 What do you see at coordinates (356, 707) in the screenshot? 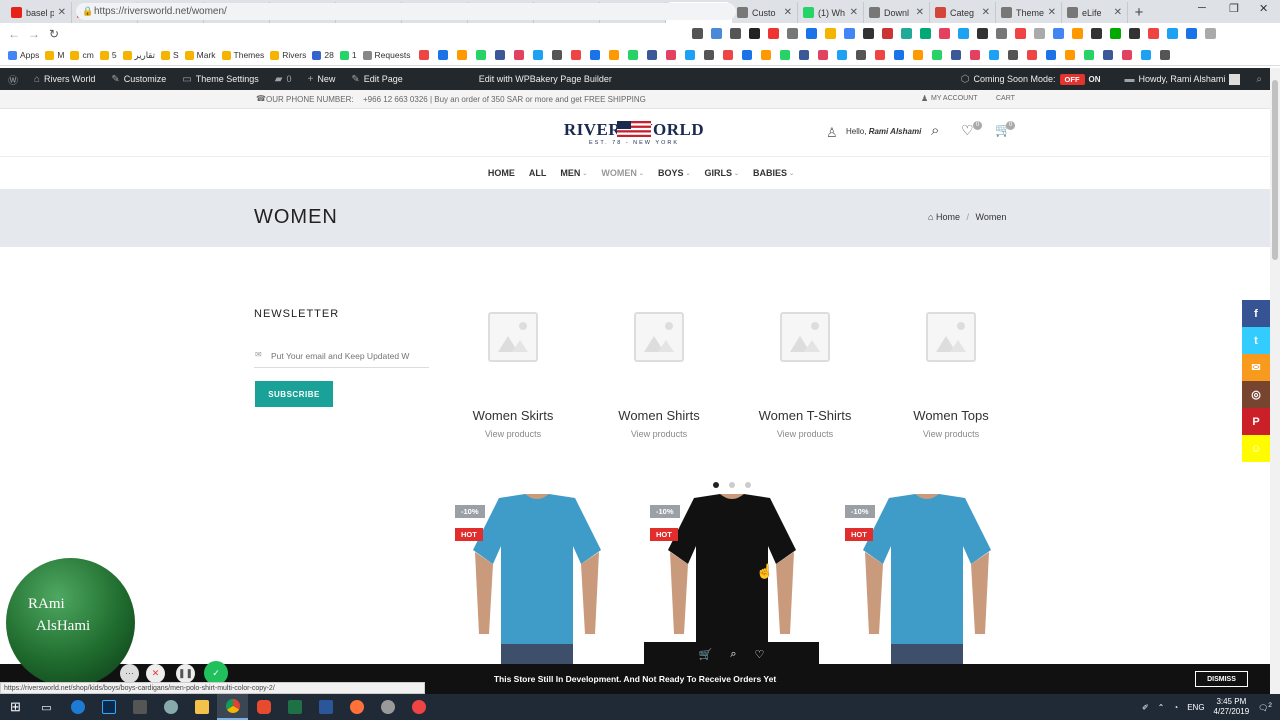
I see `firefox-icon` at bounding box center [356, 707].